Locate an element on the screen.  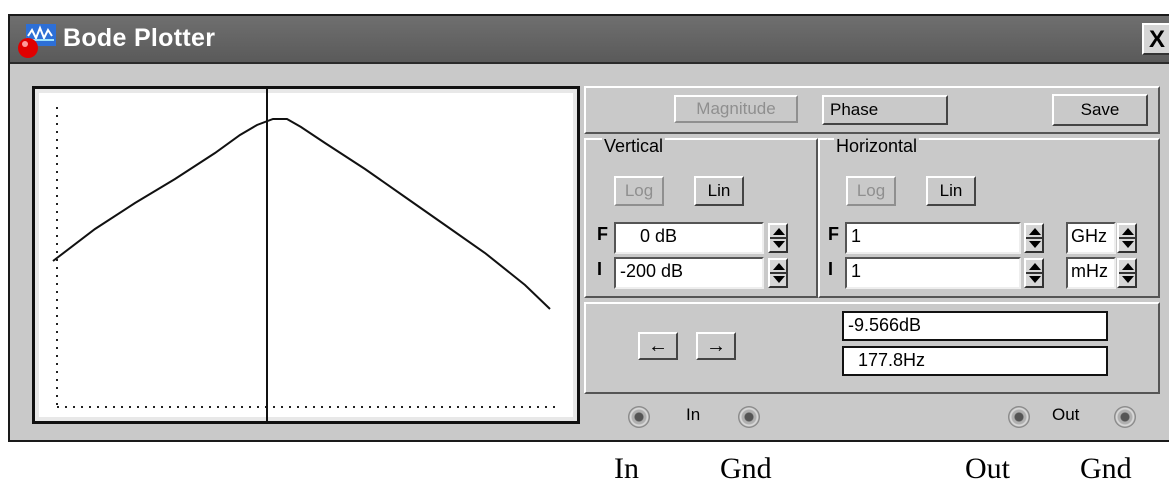
out-positive-terminal is located at coordinates (1019, 417).